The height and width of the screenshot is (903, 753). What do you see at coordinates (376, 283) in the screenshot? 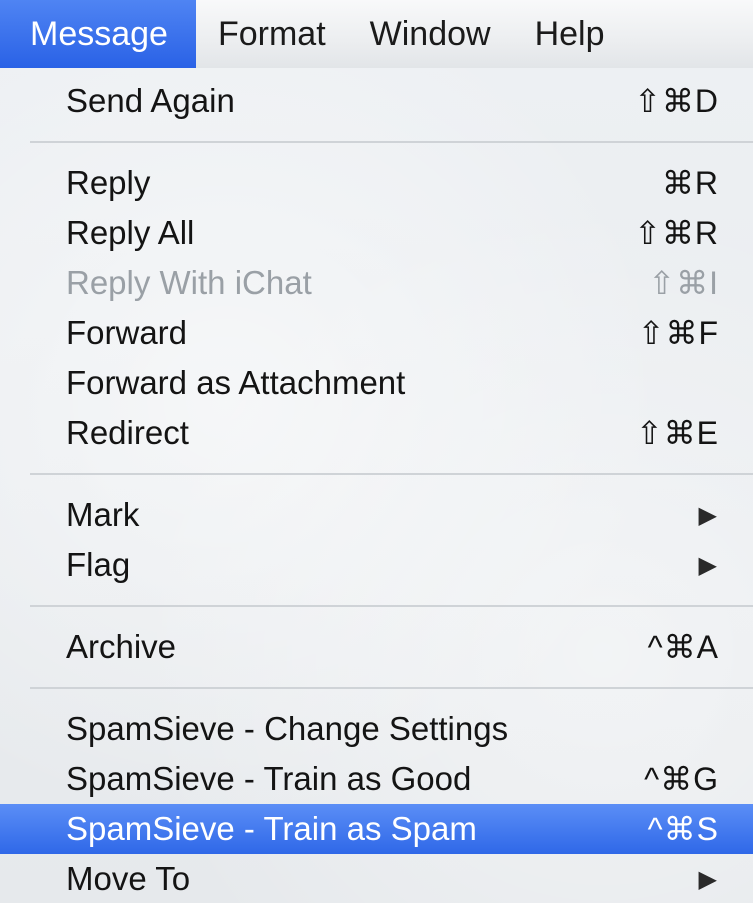
I see `menu-item-reply-with-ichat: Reply With iChat ⇧⌘I` at bounding box center [376, 283].